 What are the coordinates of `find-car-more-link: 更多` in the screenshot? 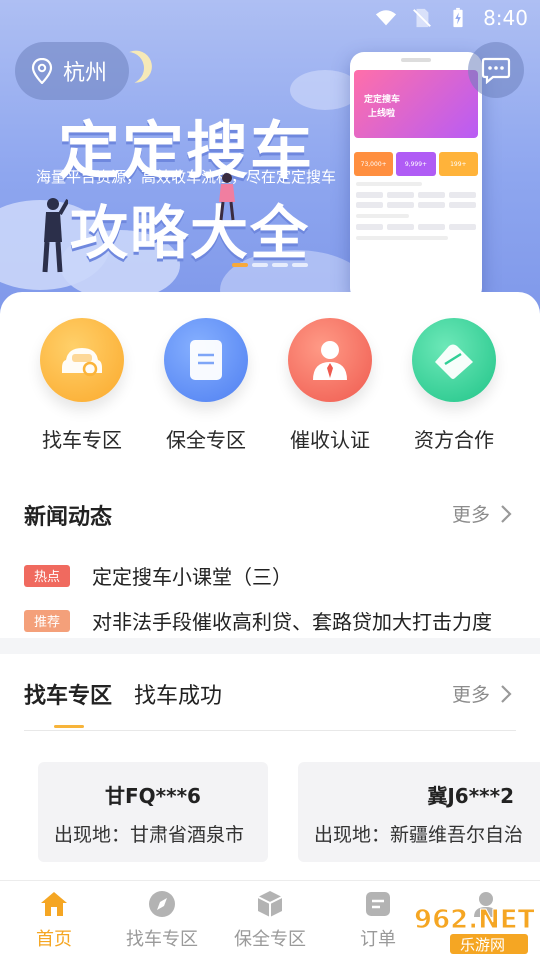 It's located at (482, 693).